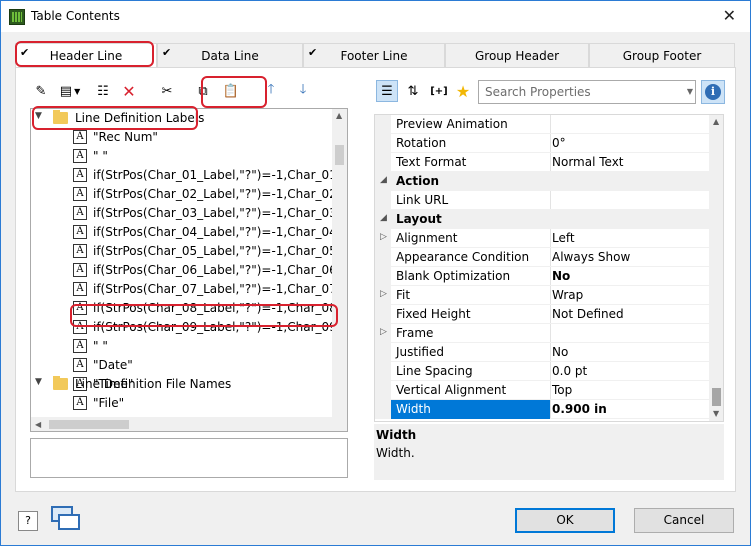  Describe the element at coordinates (716, 268) in the screenshot. I see `property-scrollbar: ▲ ▼` at that location.